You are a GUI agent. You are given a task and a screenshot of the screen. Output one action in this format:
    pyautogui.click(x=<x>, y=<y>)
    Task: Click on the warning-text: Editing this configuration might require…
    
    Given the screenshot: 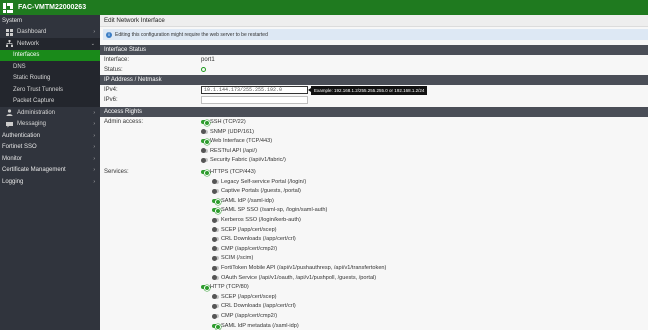 What is the action you would take?
    pyautogui.click(x=191, y=34)
    